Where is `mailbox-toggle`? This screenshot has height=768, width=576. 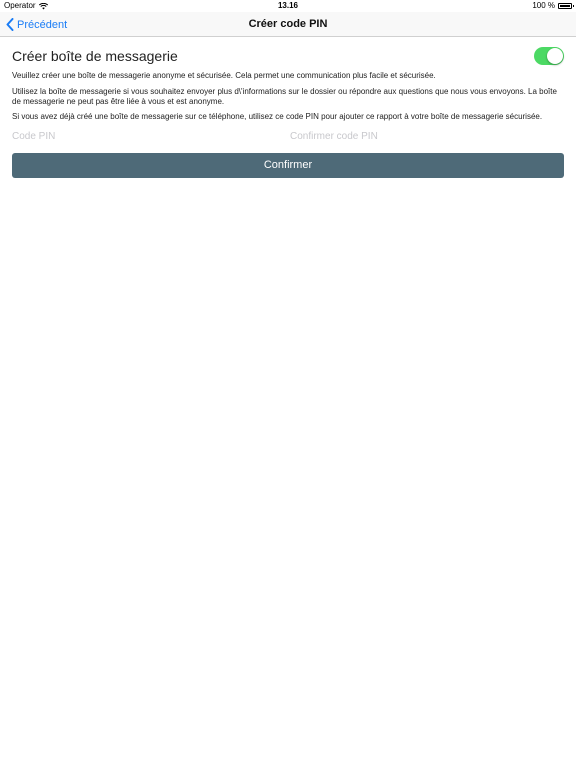 mailbox-toggle is located at coordinates (549, 56).